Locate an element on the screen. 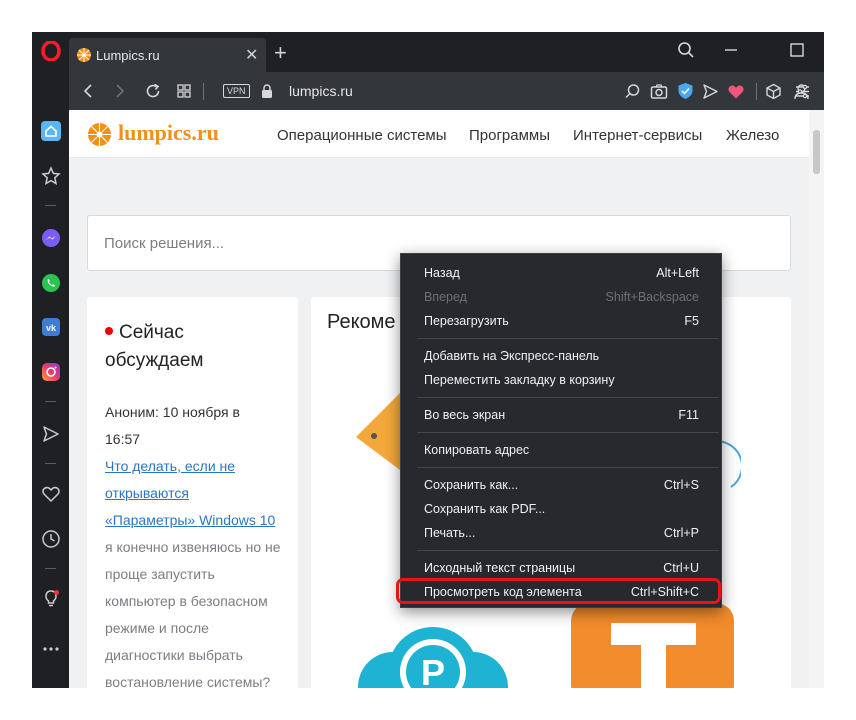 This screenshot has width=856, height=720. bookmark-star-icon is located at coordinates (50, 175).